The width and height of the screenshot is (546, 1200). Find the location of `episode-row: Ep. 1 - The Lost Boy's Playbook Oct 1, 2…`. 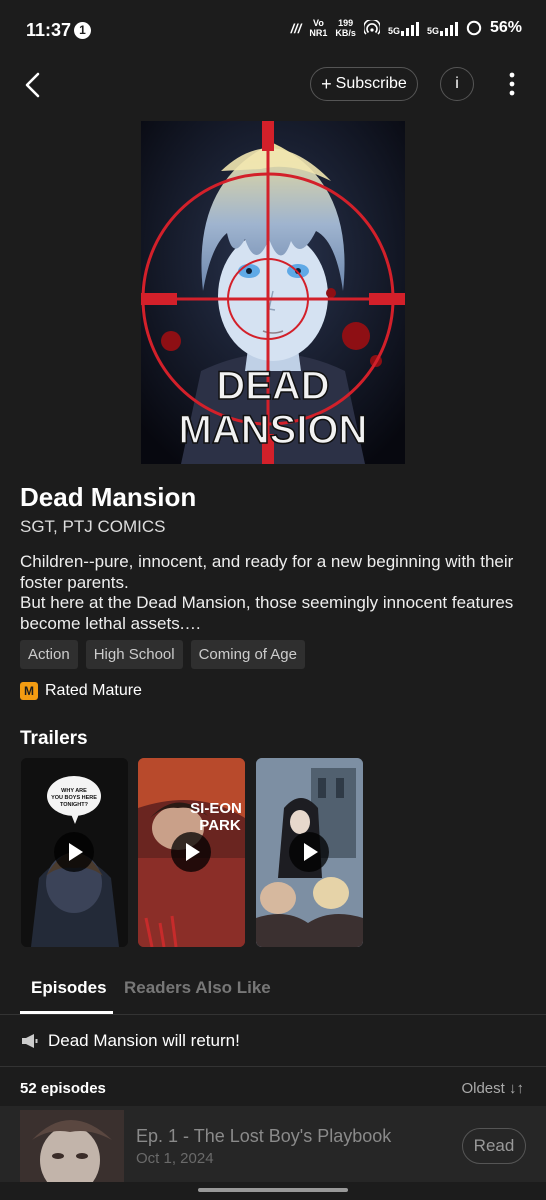

episode-row: Ep. 1 - The Lost Boy's Playbook Oct 1, 2… is located at coordinates (273, 1144).